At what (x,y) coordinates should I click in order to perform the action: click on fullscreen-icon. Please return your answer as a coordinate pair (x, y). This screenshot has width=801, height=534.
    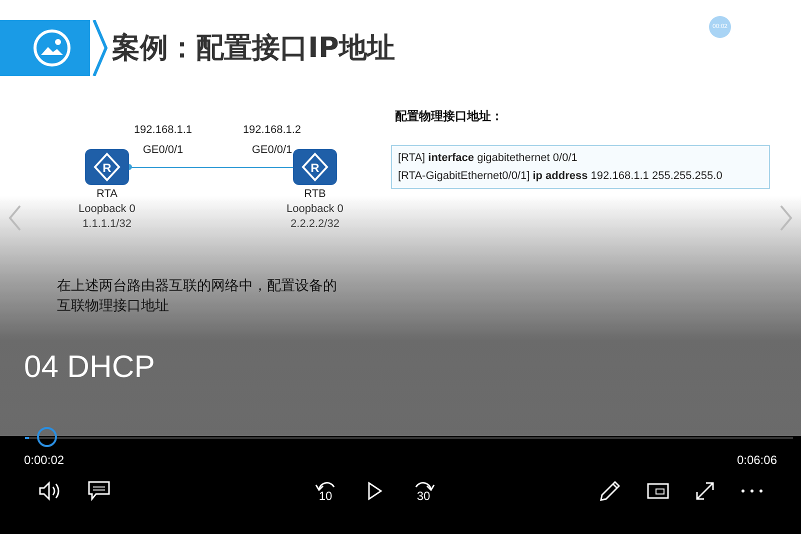
    Looking at the image, I should click on (705, 490).